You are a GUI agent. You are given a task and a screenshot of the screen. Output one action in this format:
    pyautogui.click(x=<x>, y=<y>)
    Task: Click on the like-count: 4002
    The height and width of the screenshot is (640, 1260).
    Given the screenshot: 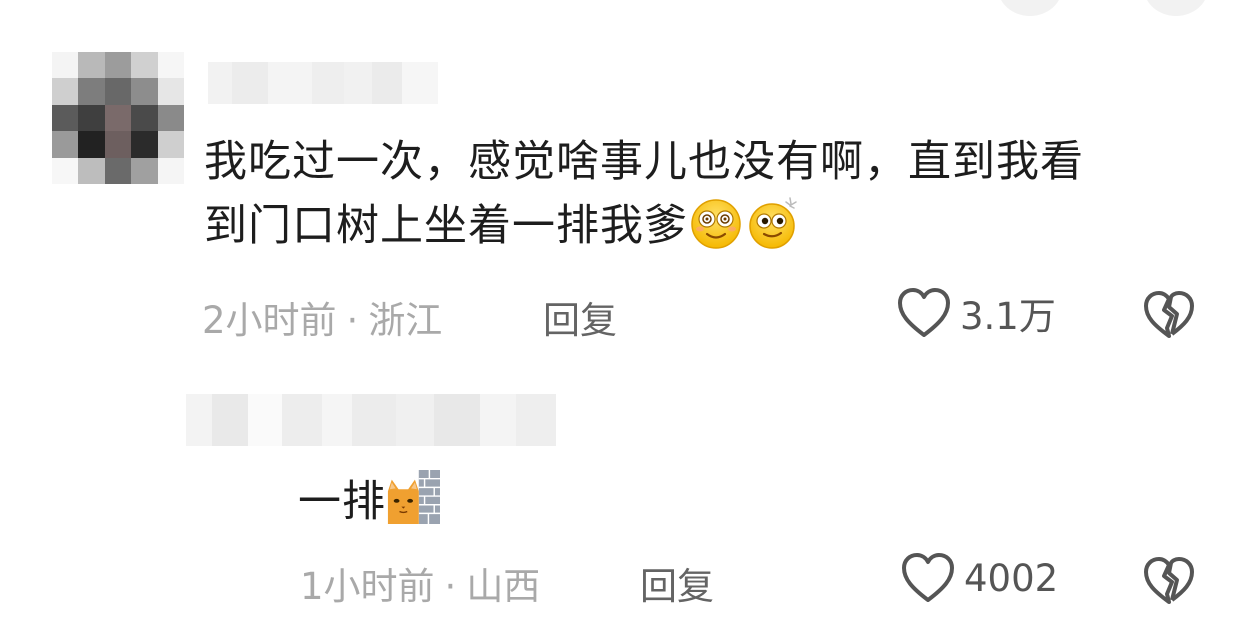 What is the action you would take?
    pyautogui.click(x=1011, y=578)
    